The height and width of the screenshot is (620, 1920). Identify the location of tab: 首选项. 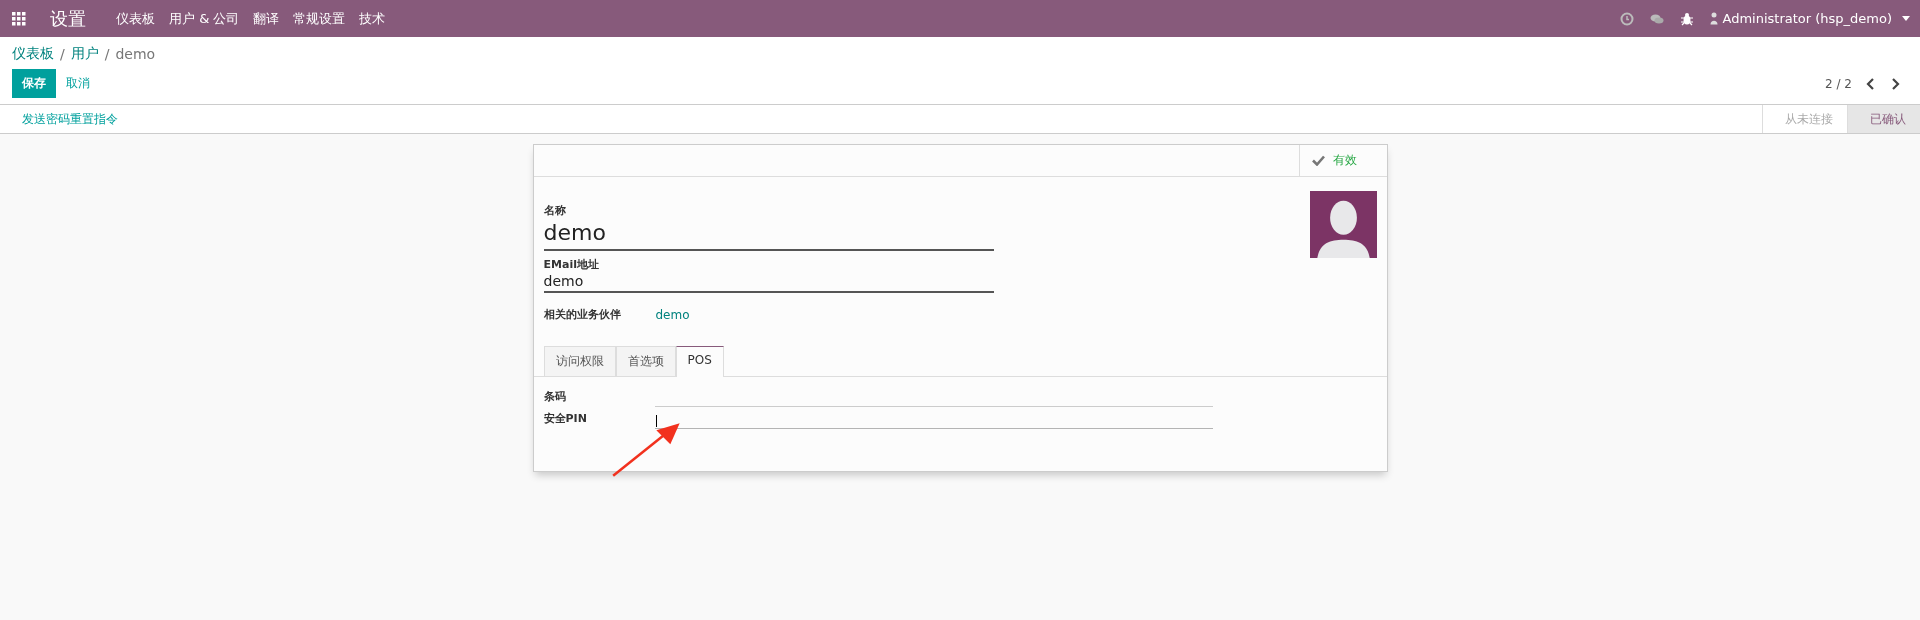
(645, 361).